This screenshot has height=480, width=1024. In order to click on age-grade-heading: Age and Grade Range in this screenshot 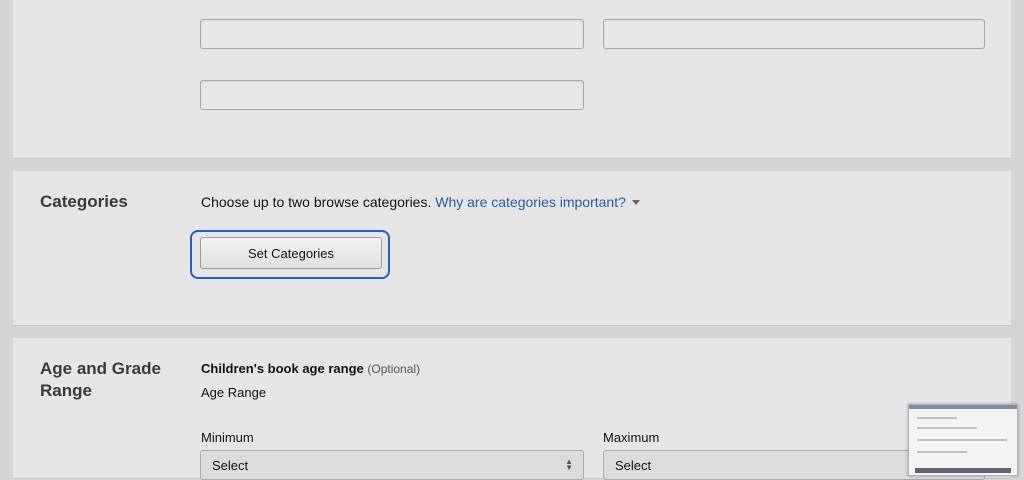, I will do `click(100, 379)`.